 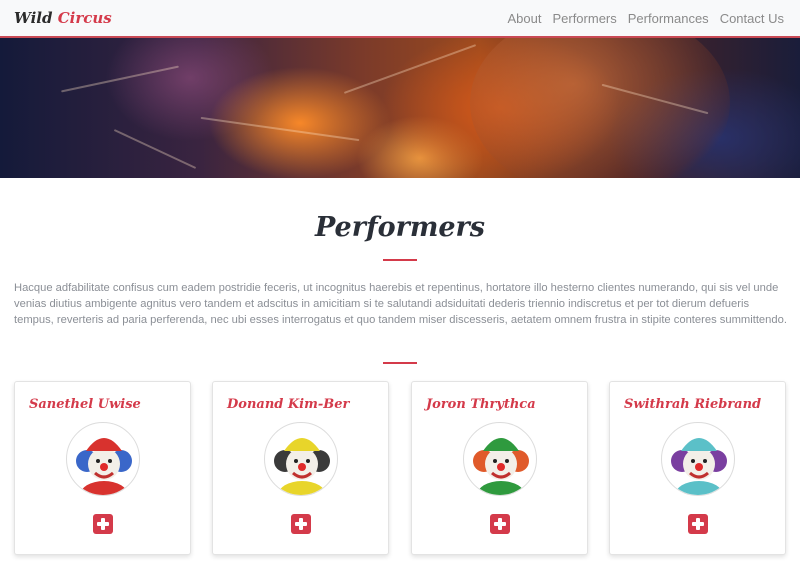 I want to click on performer-name: Sanethel Uwise, so click(x=85, y=404).